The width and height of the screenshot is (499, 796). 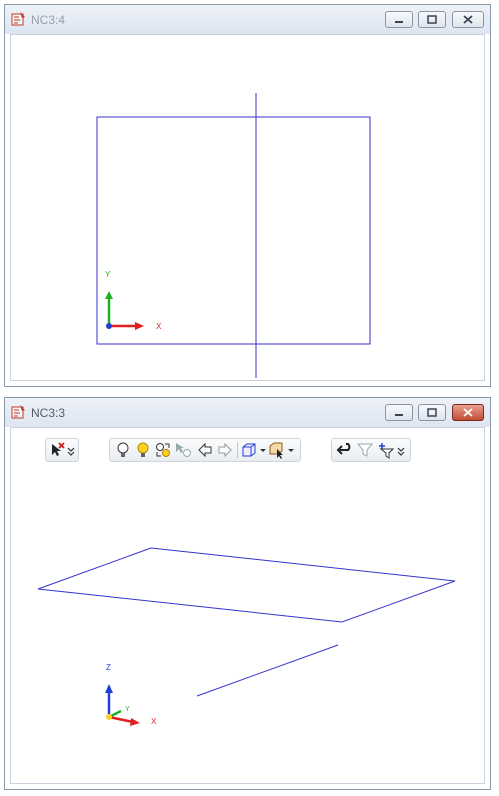 What do you see at coordinates (133, 300) in the screenshot?
I see `axis-triad: Y X` at bounding box center [133, 300].